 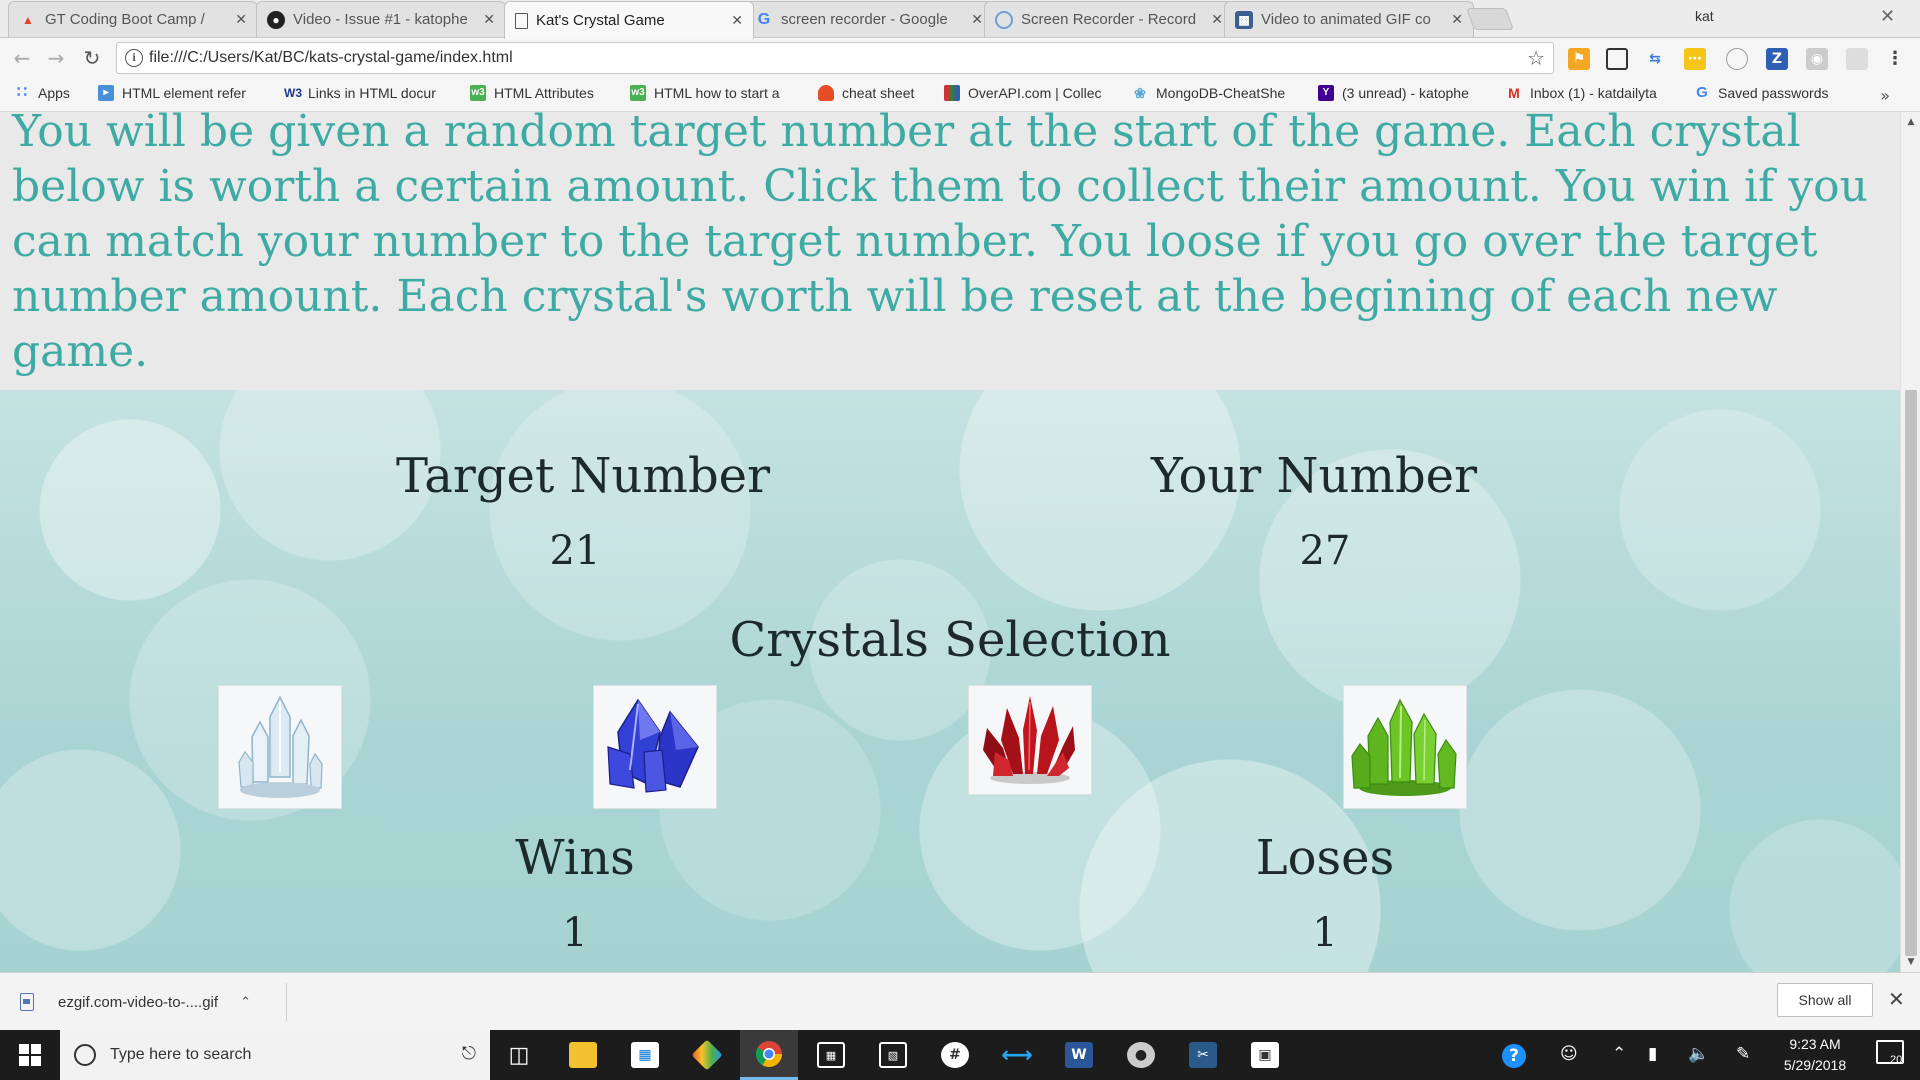 What do you see at coordinates (1030, 740) in the screenshot?
I see `red-crystal-button` at bounding box center [1030, 740].